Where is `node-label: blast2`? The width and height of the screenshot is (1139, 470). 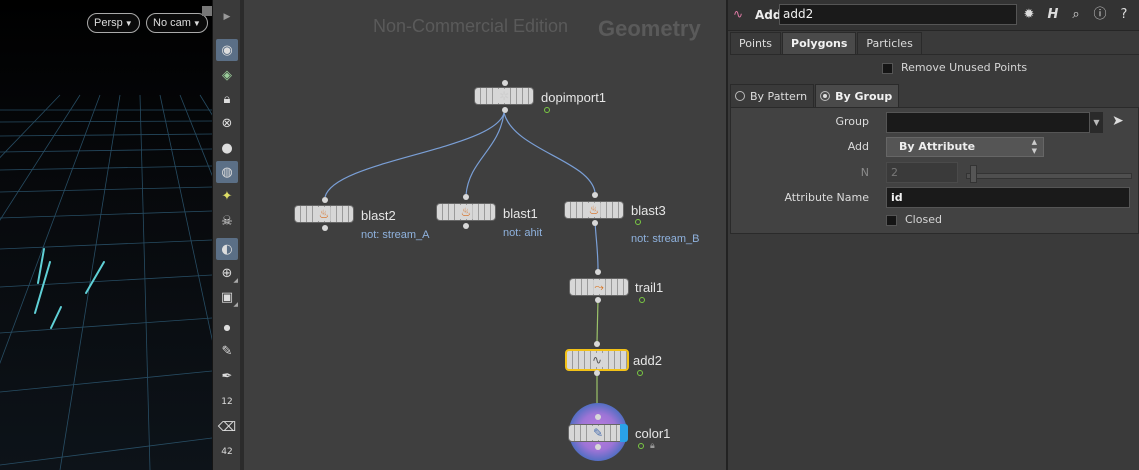
node-label: blast2 is located at coordinates (378, 215).